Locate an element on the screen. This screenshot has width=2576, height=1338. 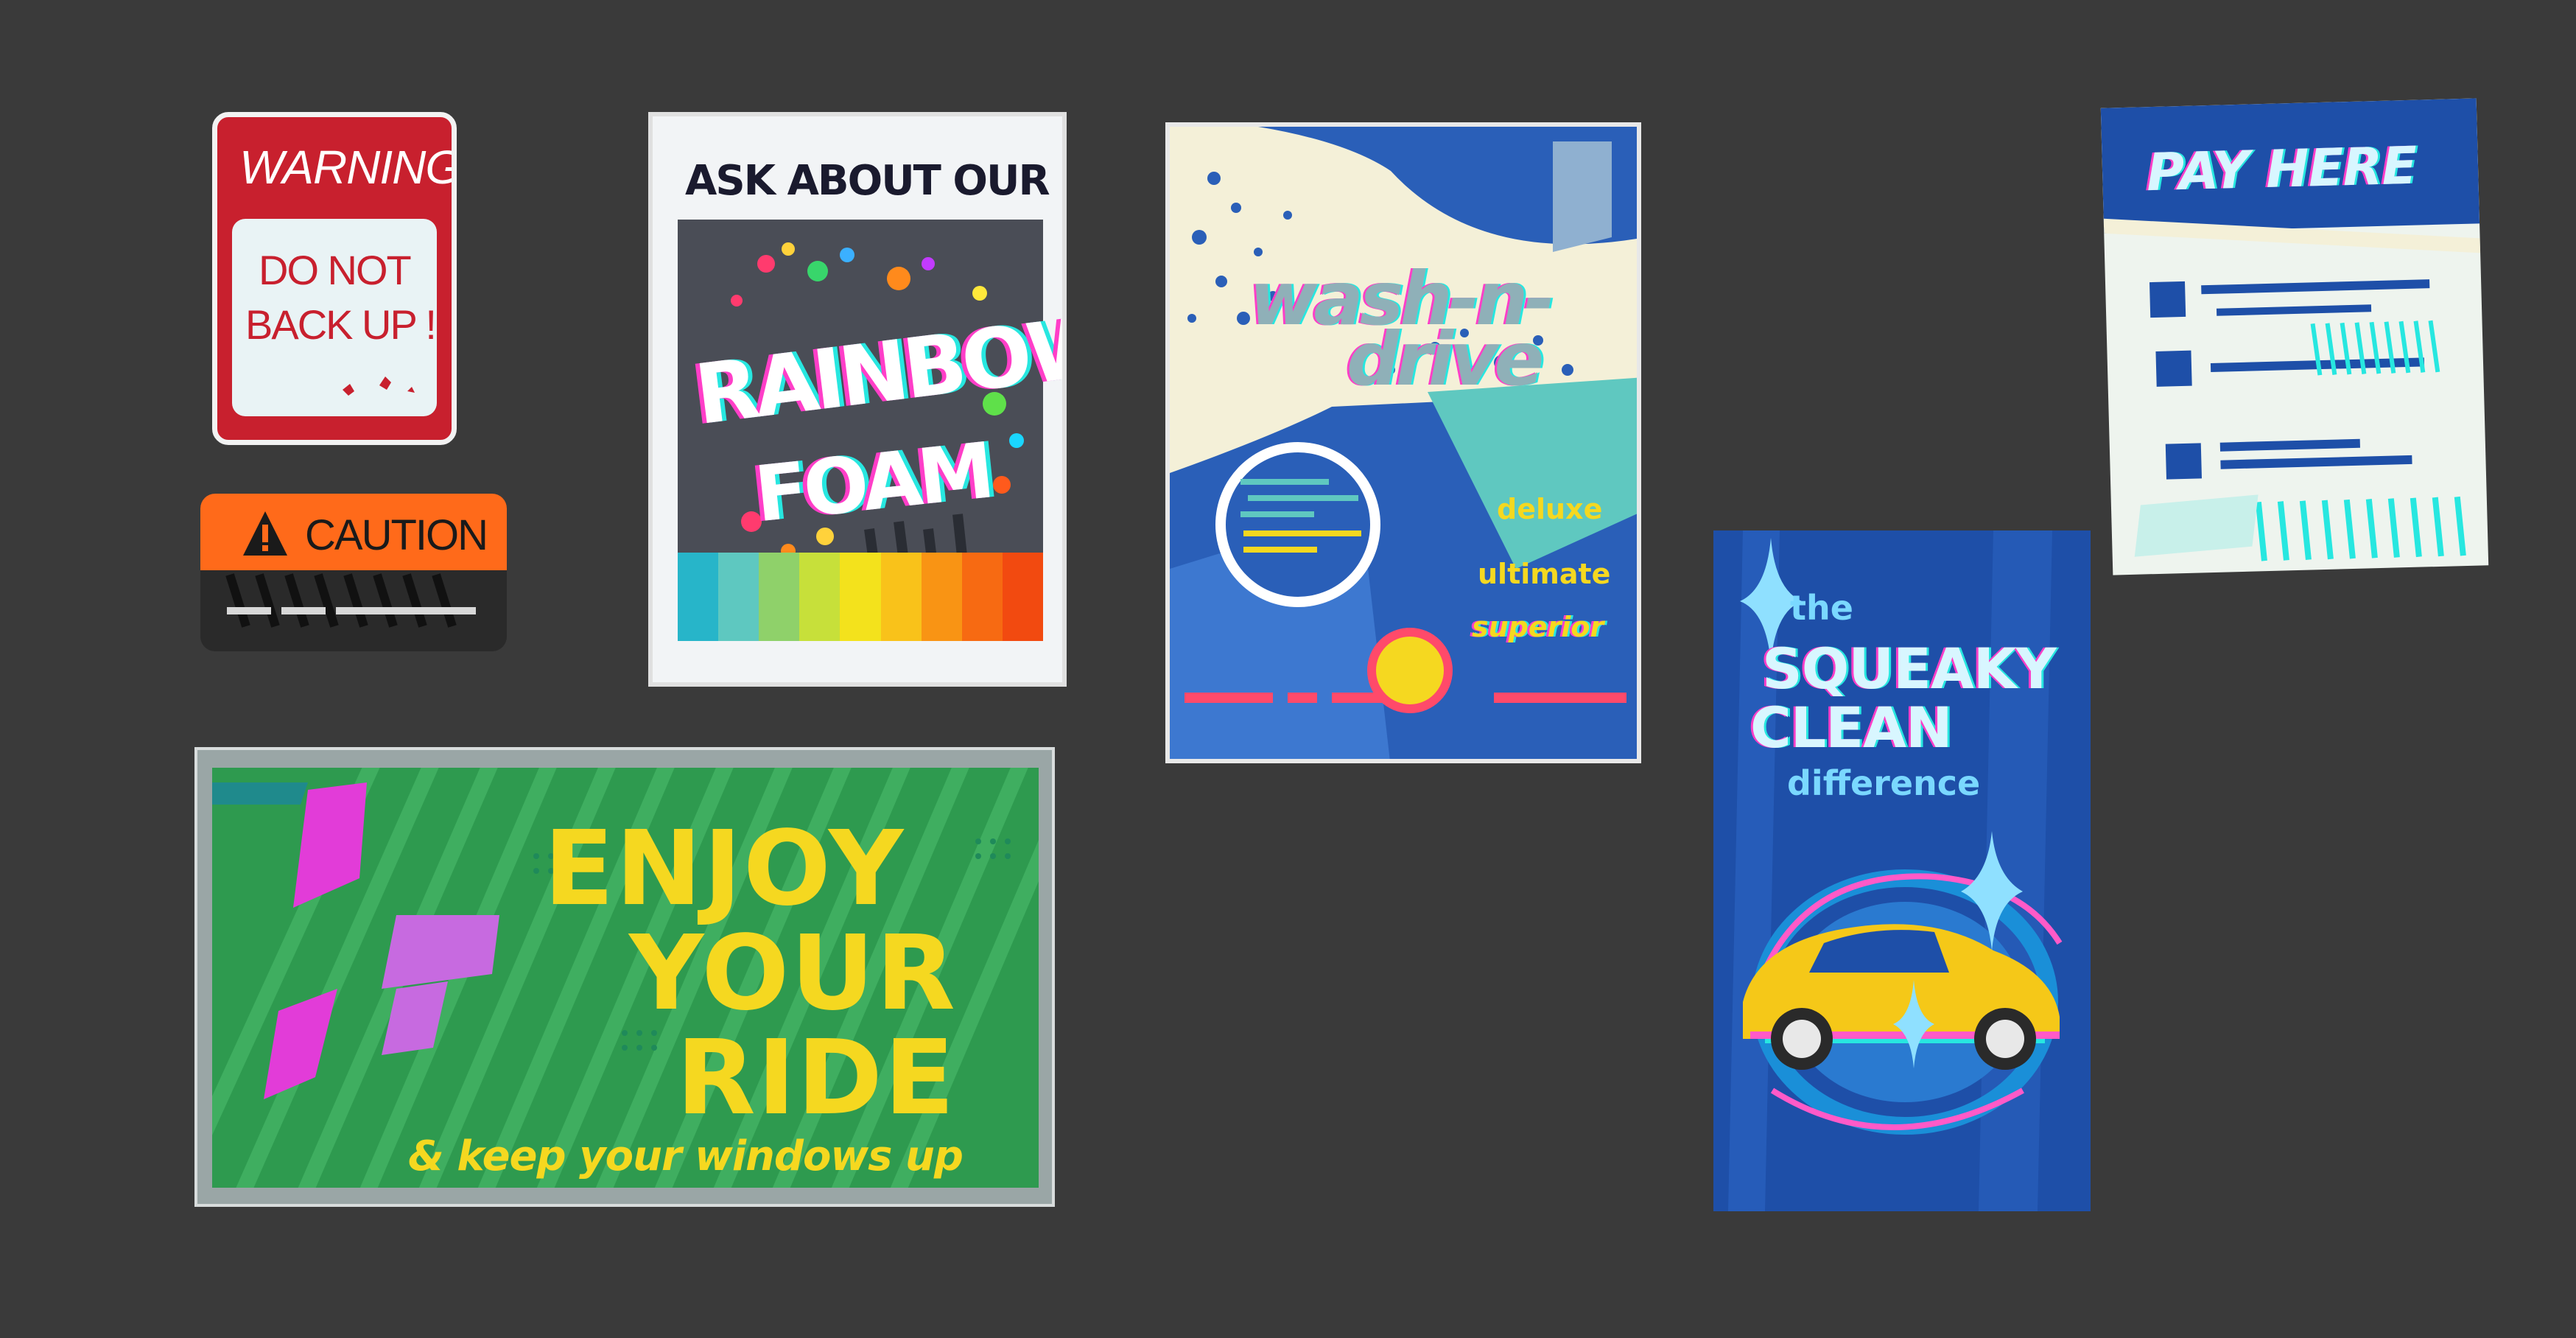
warning-panel: DO NOT BACK UP ! is located at coordinates (334, 317).